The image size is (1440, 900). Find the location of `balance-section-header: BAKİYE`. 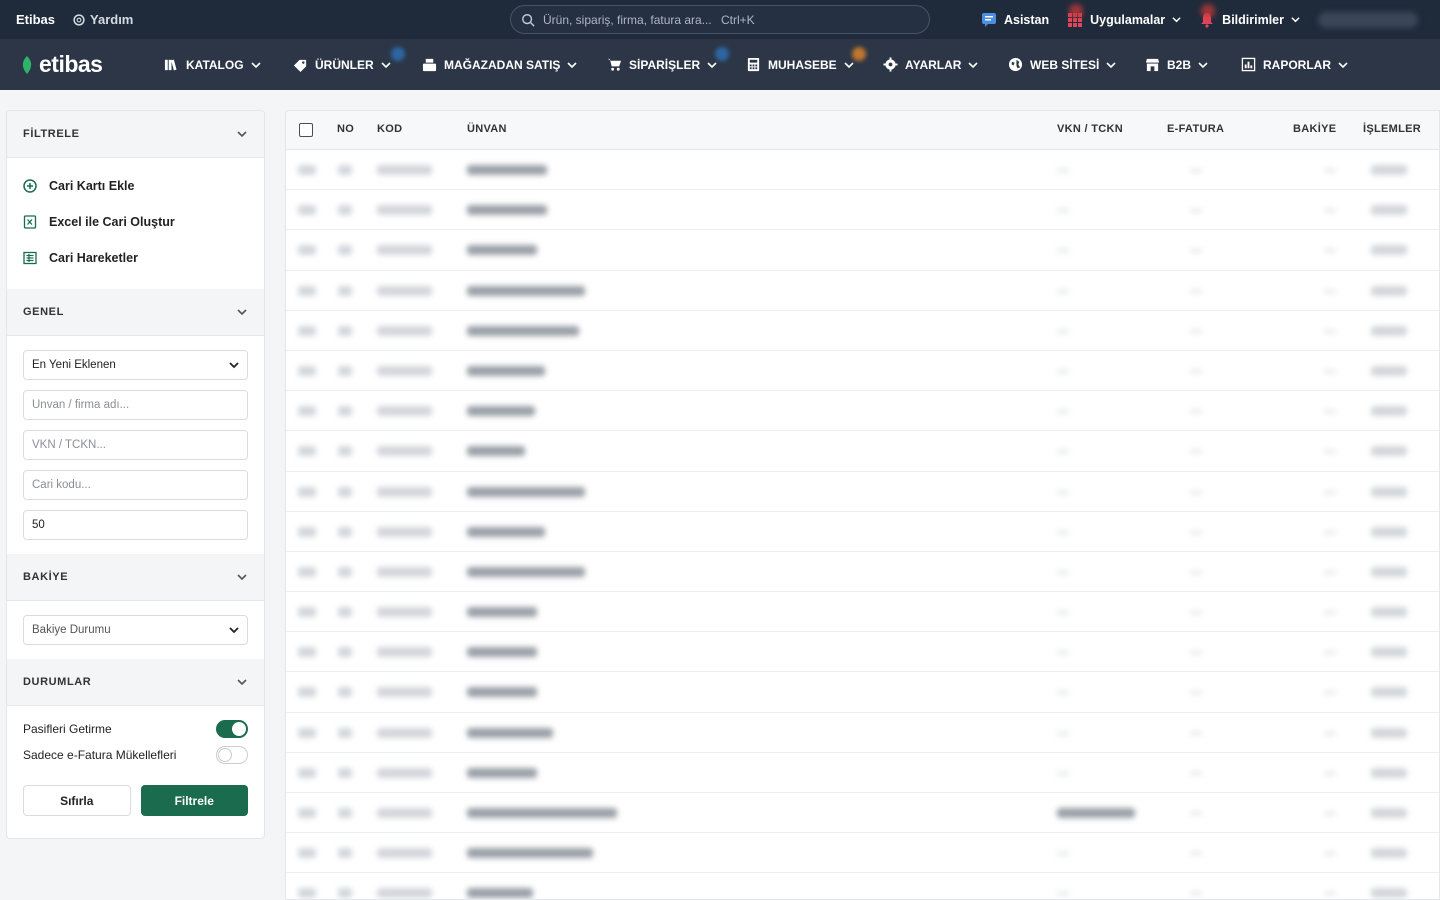

balance-section-header: BAKİYE is located at coordinates (135, 577).